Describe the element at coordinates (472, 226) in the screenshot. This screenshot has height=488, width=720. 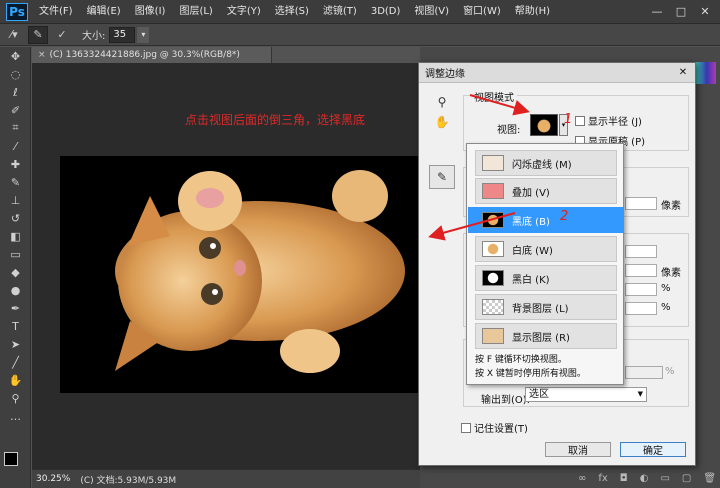
I see `arrow-to-on-black-option` at that location.